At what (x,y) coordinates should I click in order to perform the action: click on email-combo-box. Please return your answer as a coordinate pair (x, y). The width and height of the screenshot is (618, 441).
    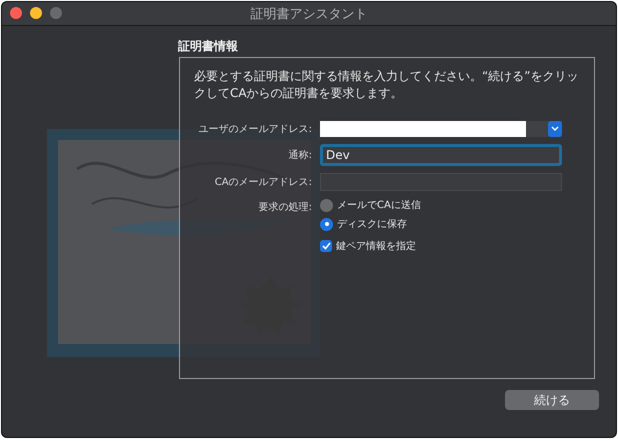
    Looking at the image, I should click on (441, 129).